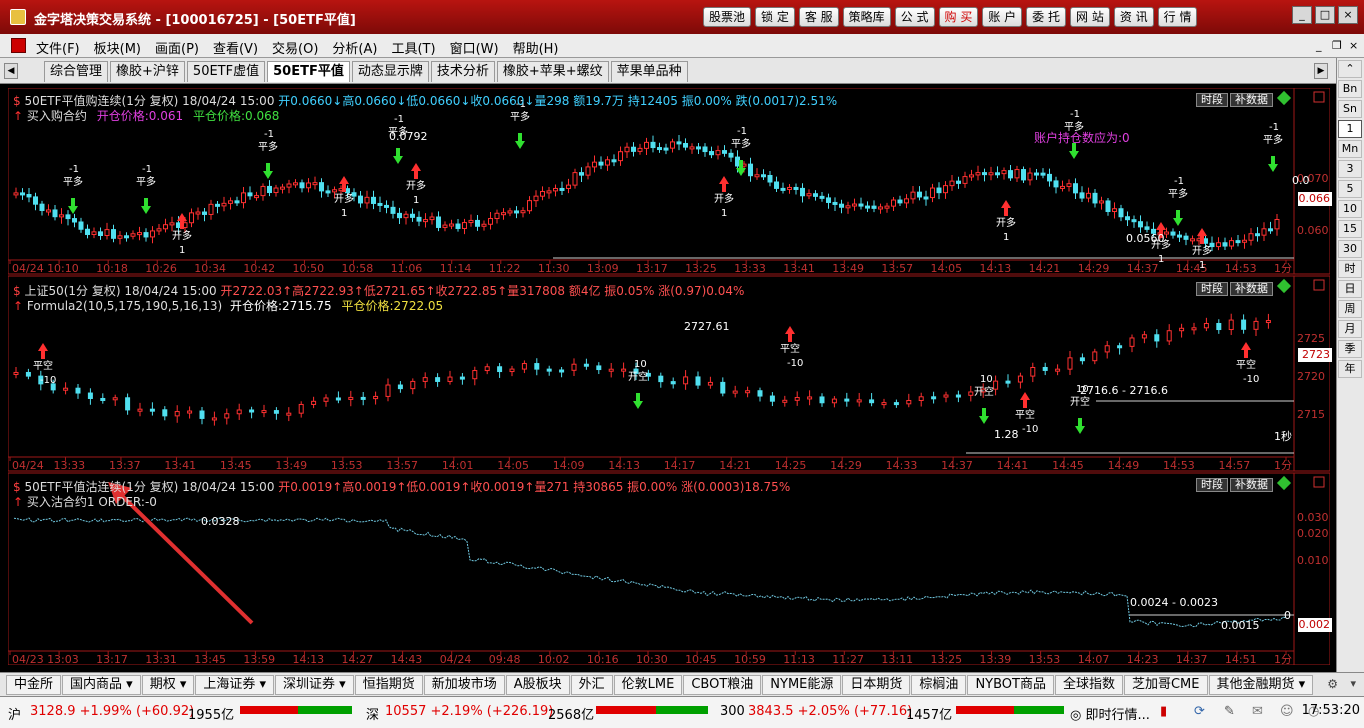 The width and height of the screenshot is (1364, 728). I want to click on period-button: 季, so click(1350, 349).